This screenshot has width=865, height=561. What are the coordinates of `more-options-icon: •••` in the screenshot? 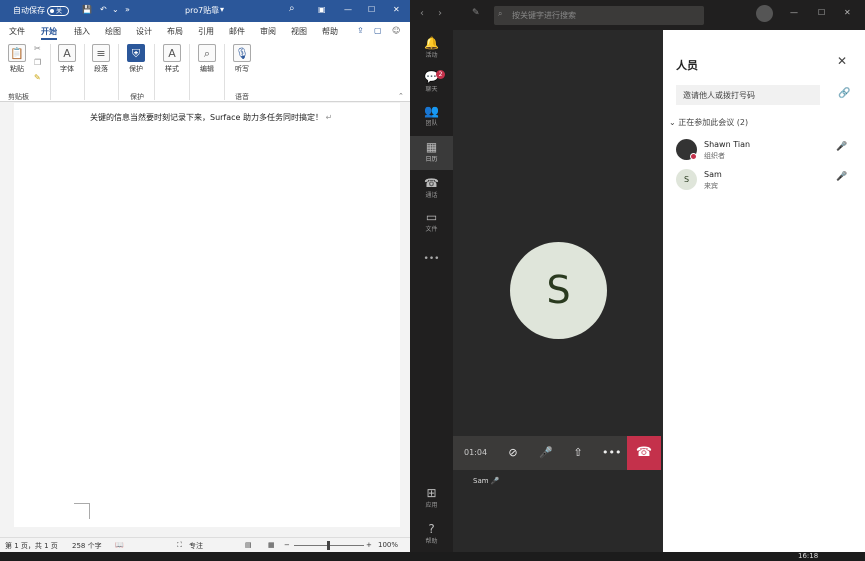 It's located at (611, 453).